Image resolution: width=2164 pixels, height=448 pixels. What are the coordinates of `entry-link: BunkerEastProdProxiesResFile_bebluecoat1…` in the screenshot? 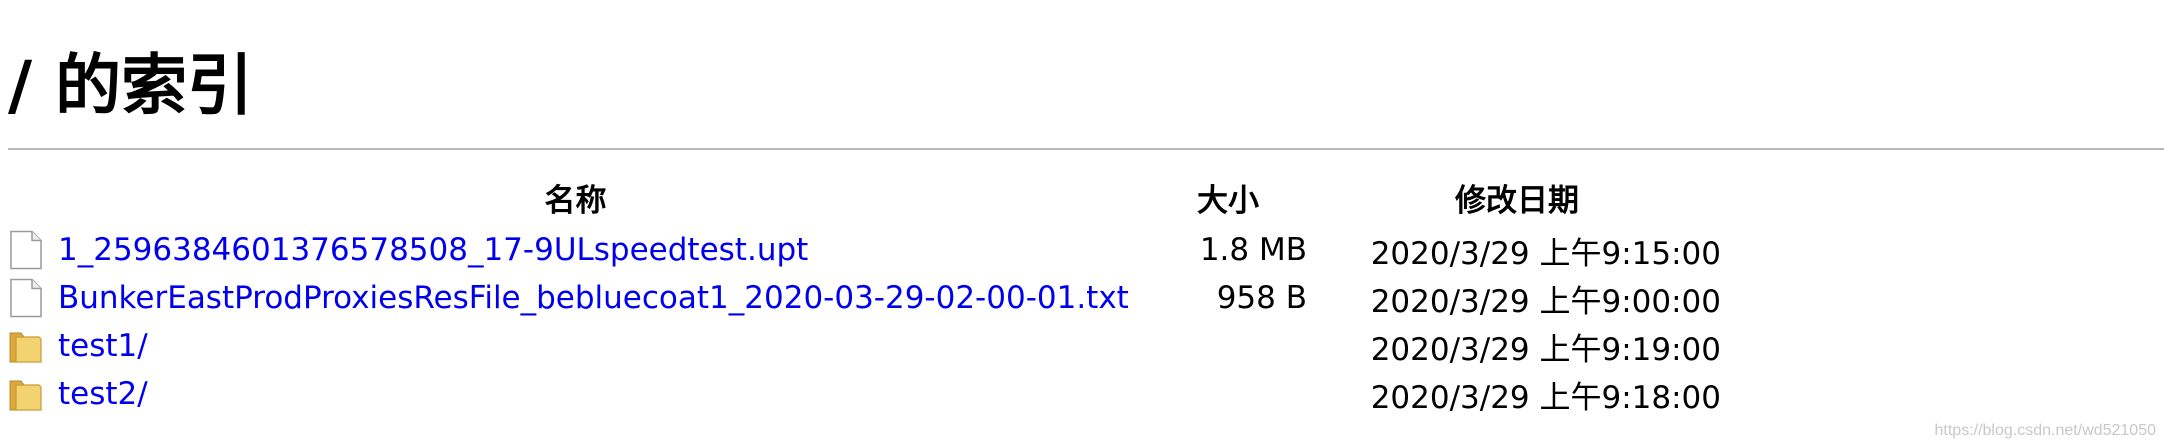 It's located at (593, 298).